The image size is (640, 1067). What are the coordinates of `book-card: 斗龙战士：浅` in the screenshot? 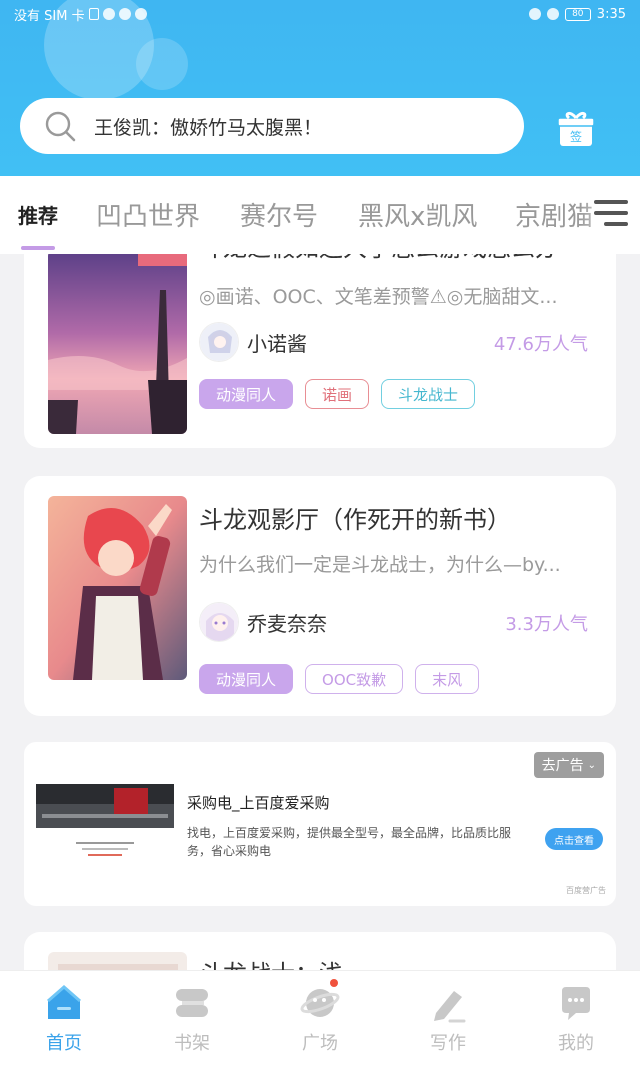 It's located at (320, 951).